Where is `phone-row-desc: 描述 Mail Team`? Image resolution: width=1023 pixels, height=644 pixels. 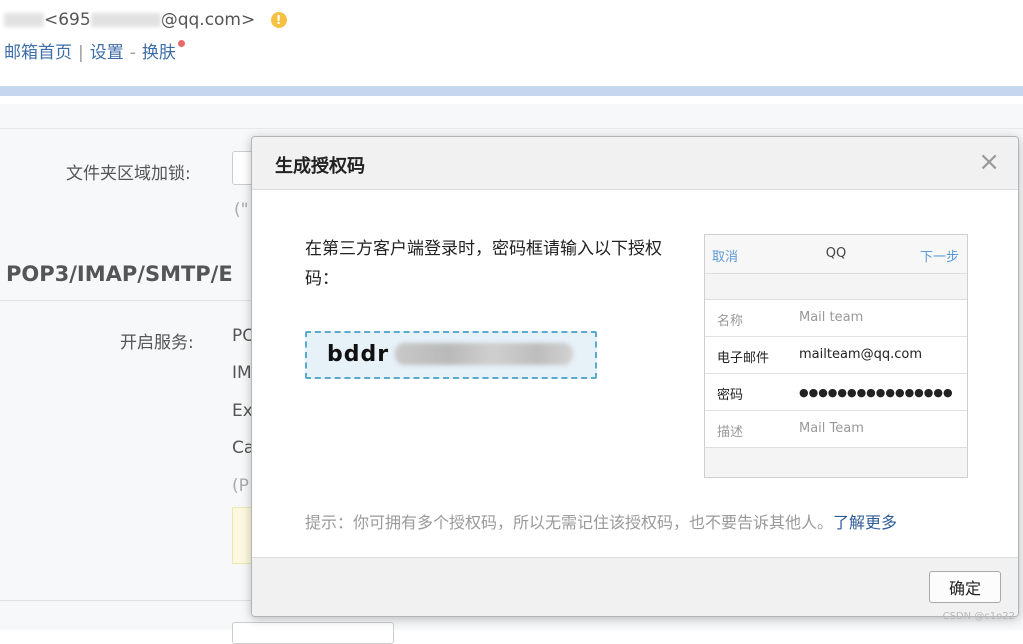
phone-row-desc: 描述 Mail Team is located at coordinates (836, 429).